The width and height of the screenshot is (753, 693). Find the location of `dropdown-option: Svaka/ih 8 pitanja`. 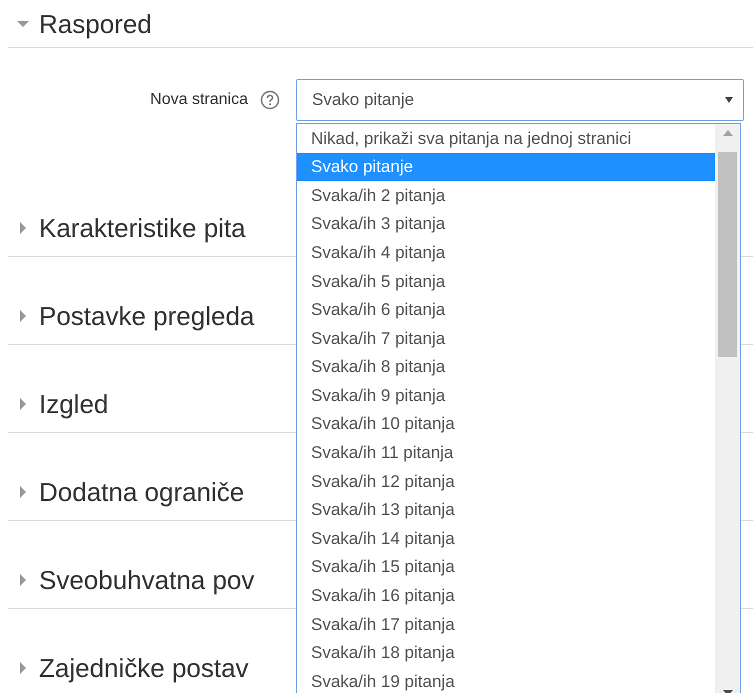

dropdown-option: Svaka/ih 8 pitanja is located at coordinates (506, 367).